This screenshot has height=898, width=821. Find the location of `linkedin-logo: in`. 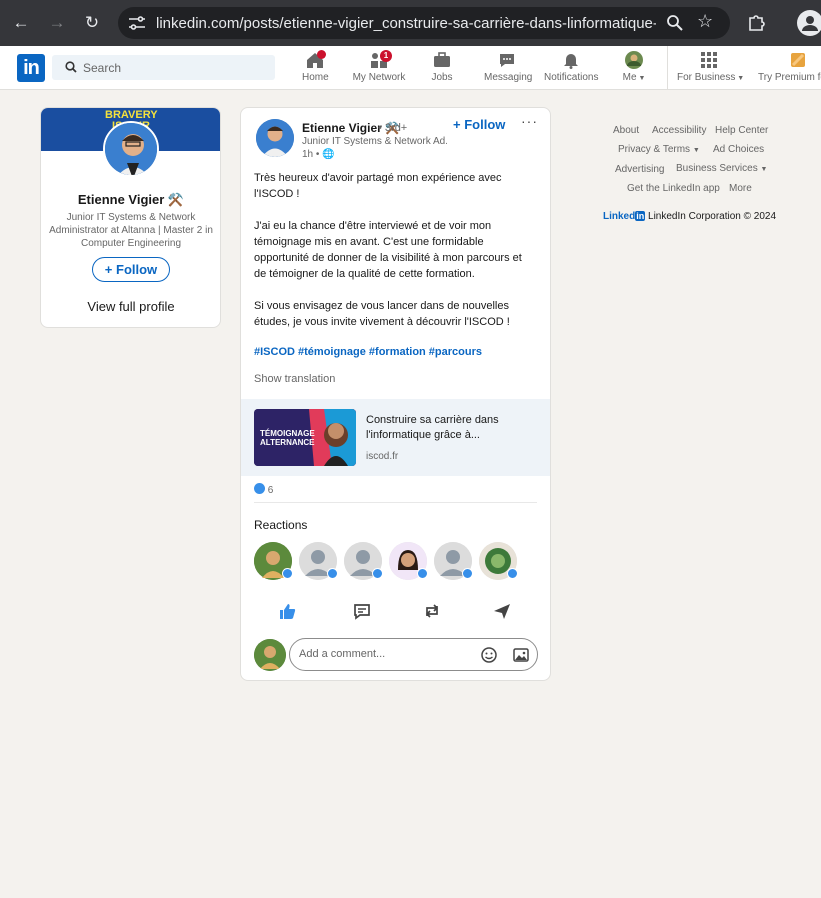

linkedin-logo: in is located at coordinates (31, 68).